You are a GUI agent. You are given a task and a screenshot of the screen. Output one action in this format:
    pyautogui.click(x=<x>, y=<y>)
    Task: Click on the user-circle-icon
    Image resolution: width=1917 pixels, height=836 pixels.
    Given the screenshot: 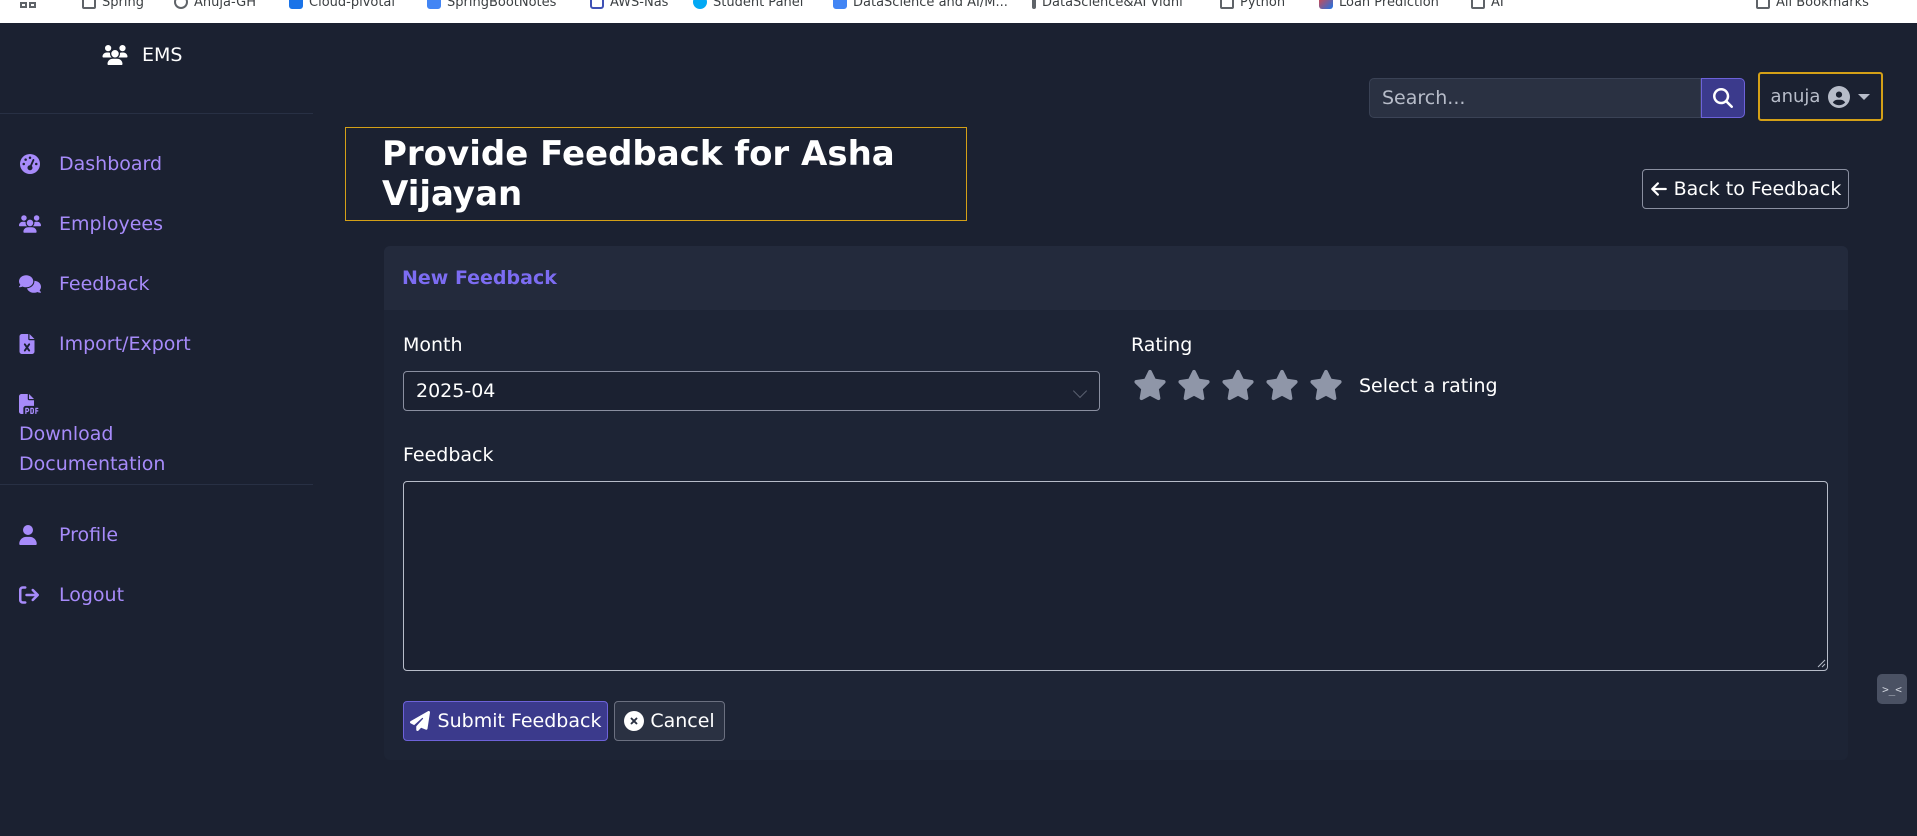 What is the action you would take?
    pyautogui.click(x=1839, y=96)
    